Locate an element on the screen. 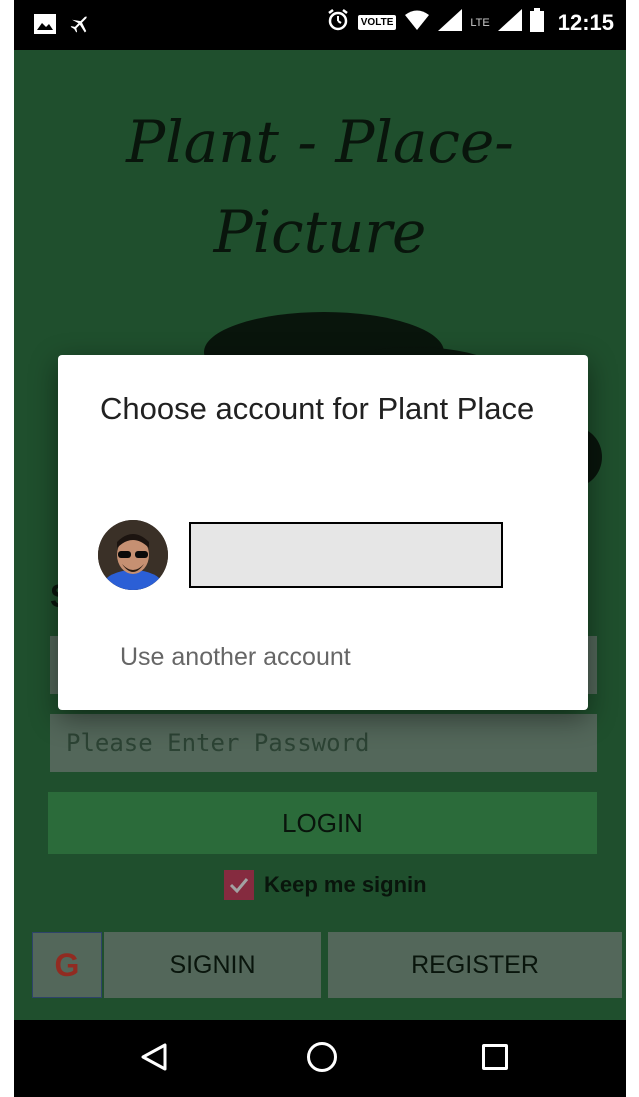 The height and width of the screenshot is (1097, 639). signal-icon is located at coordinates (450, 22).